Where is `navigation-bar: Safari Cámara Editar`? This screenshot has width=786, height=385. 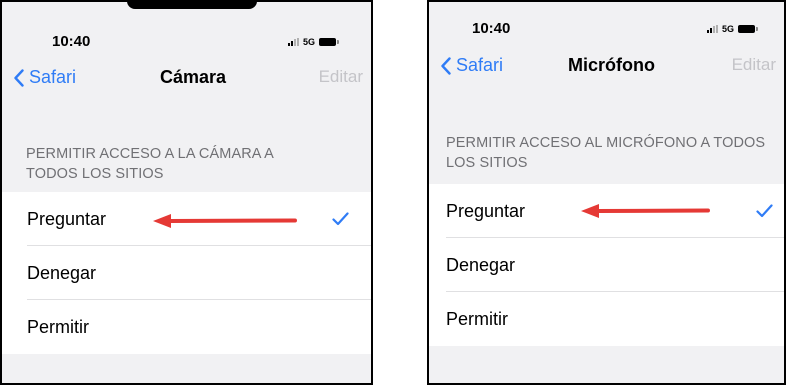 navigation-bar: Safari Cámara Editar is located at coordinates (186, 79).